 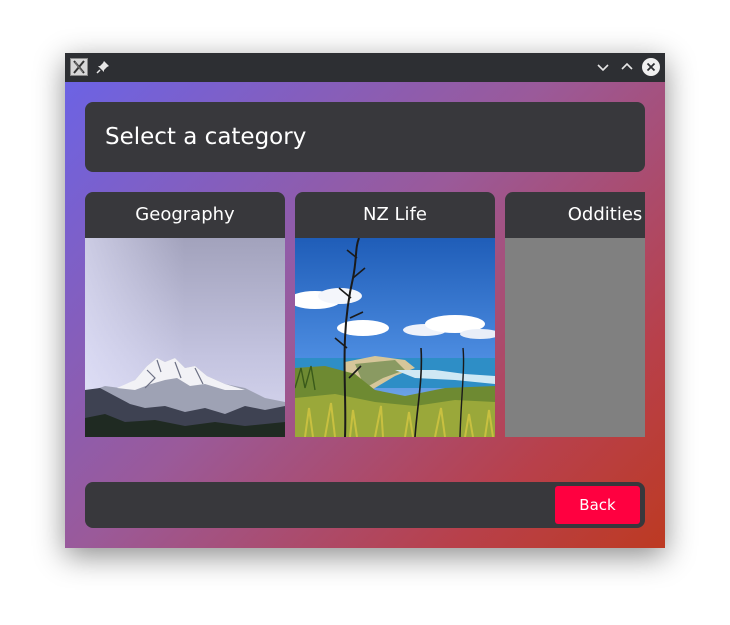 I want to click on card-header: Geography, so click(x=185, y=215).